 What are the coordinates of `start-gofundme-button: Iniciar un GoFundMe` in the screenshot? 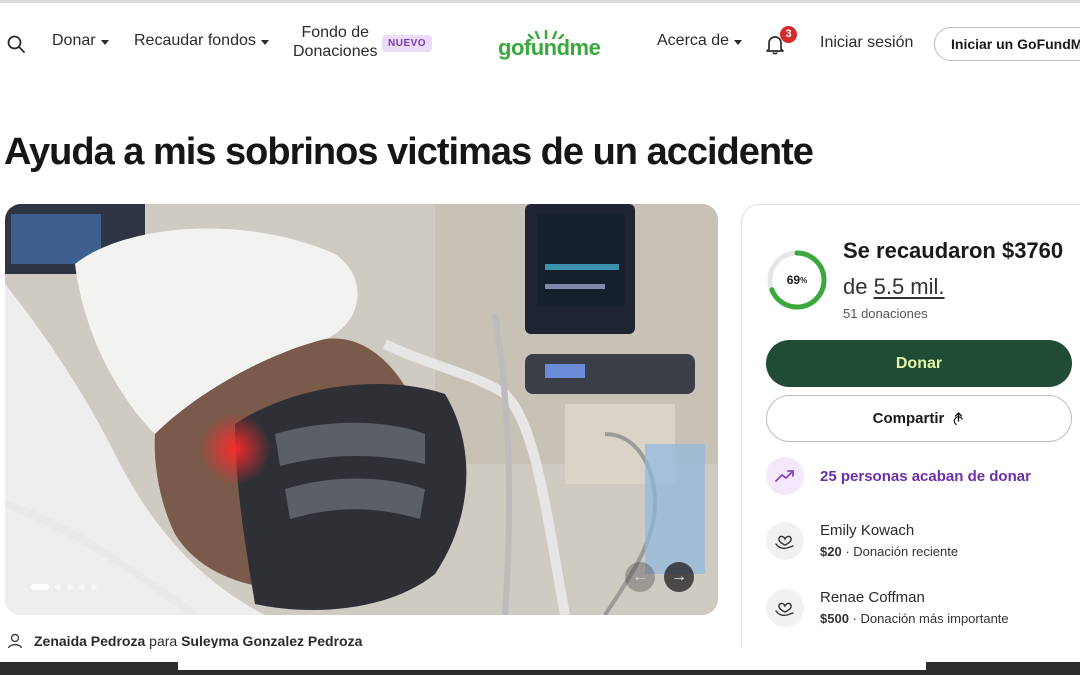 It's located at (1007, 44).